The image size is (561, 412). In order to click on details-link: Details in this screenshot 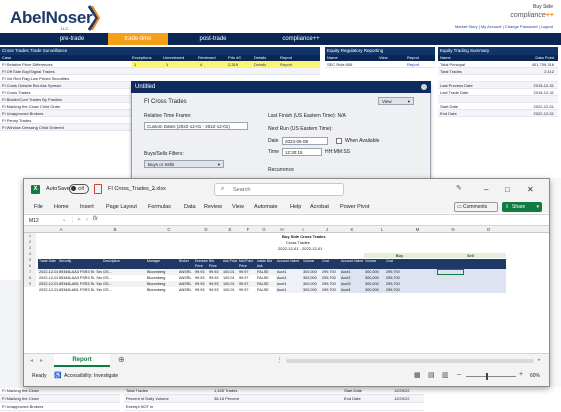, I will do `click(260, 64)`.